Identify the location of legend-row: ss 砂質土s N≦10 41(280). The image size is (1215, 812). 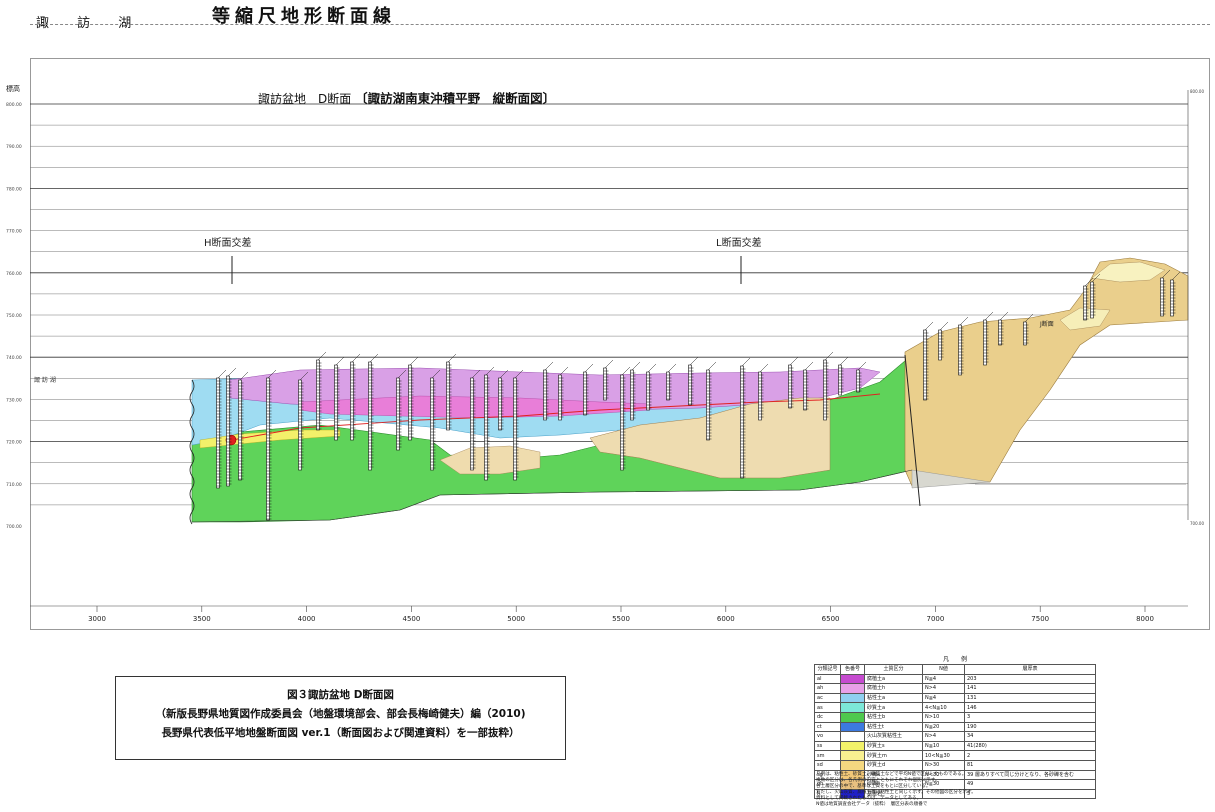
(955, 746).